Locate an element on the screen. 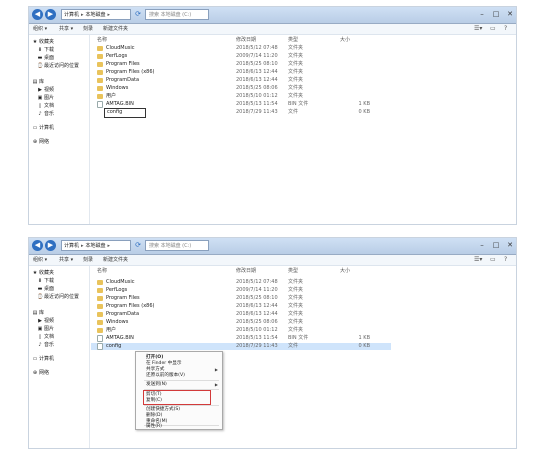 This screenshot has height=460, width=533. network-icon: ⊕ is located at coordinates (35, 142).